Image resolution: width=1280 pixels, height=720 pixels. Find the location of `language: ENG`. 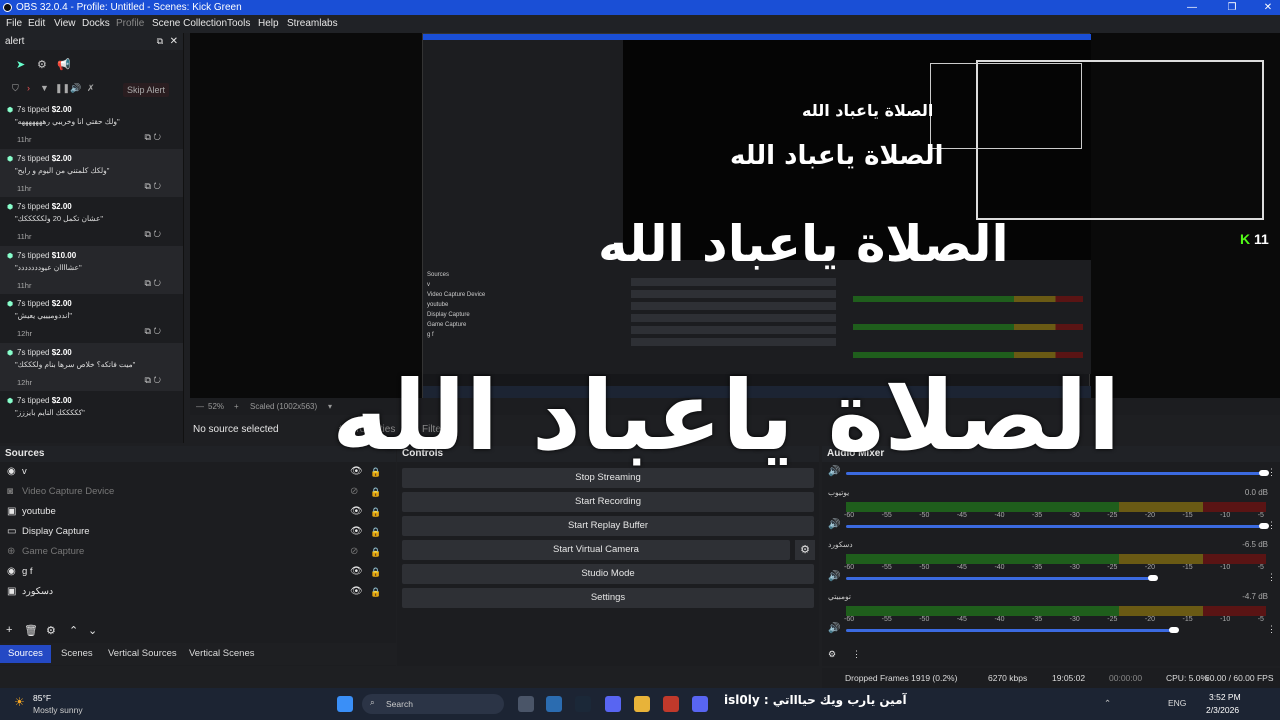

language: ENG is located at coordinates (1177, 703).